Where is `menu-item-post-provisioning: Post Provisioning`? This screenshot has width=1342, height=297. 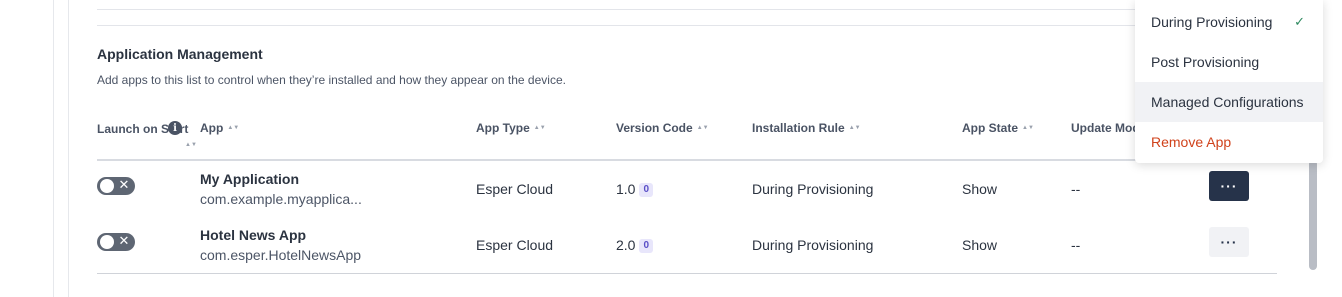
menu-item-post-provisioning: Post Provisioning is located at coordinates (1229, 62).